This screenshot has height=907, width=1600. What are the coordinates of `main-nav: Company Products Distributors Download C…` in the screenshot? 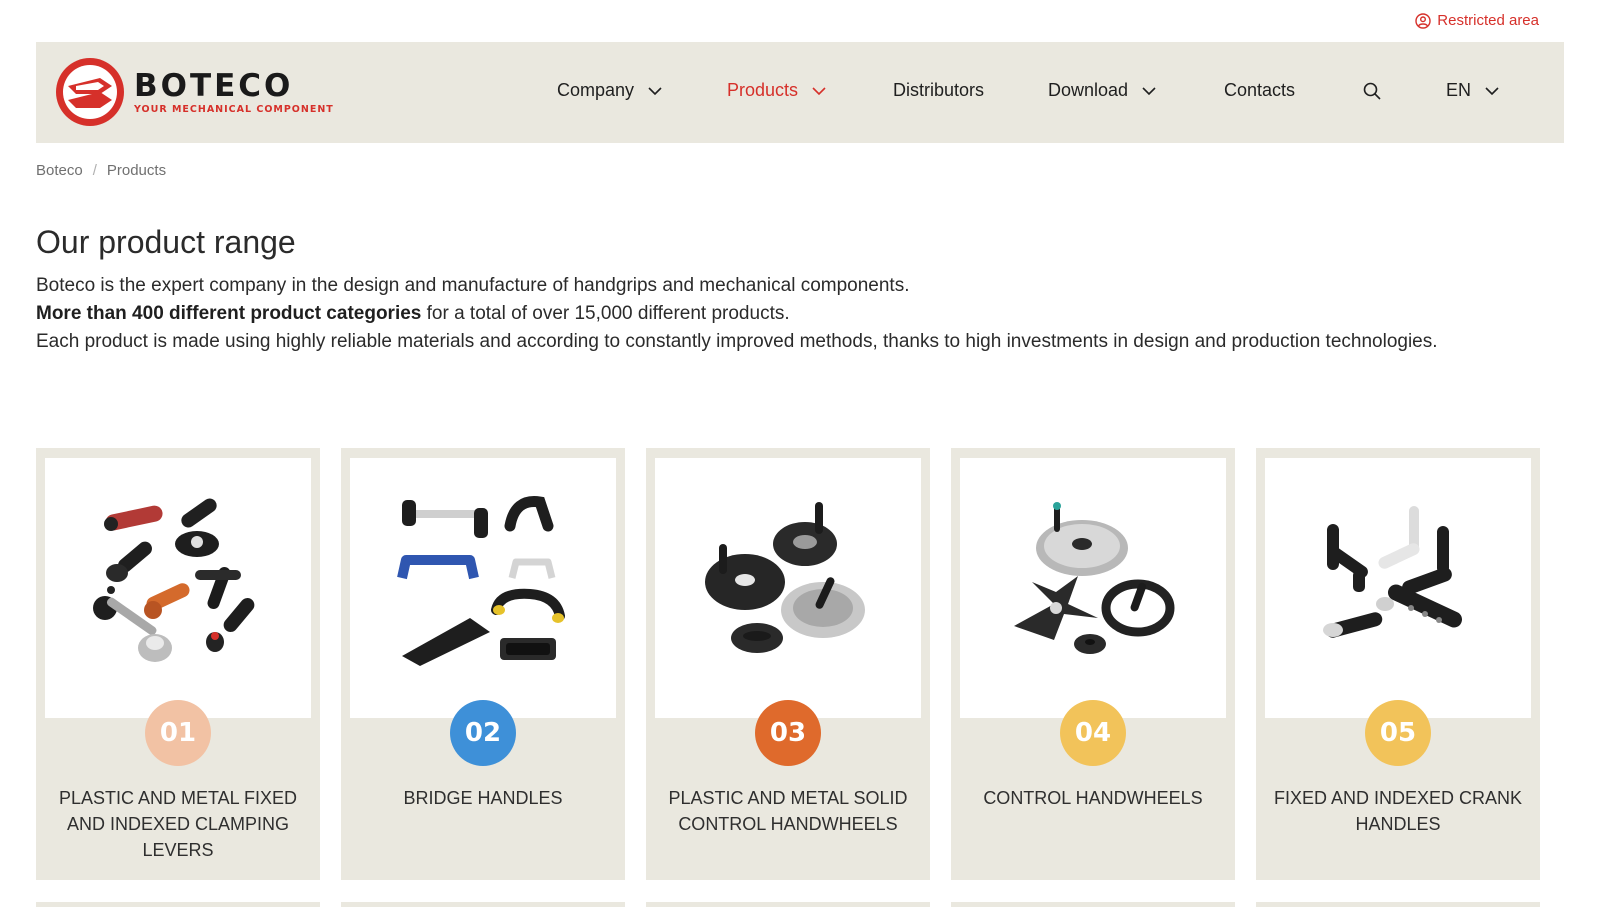 It's located at (800, 92).